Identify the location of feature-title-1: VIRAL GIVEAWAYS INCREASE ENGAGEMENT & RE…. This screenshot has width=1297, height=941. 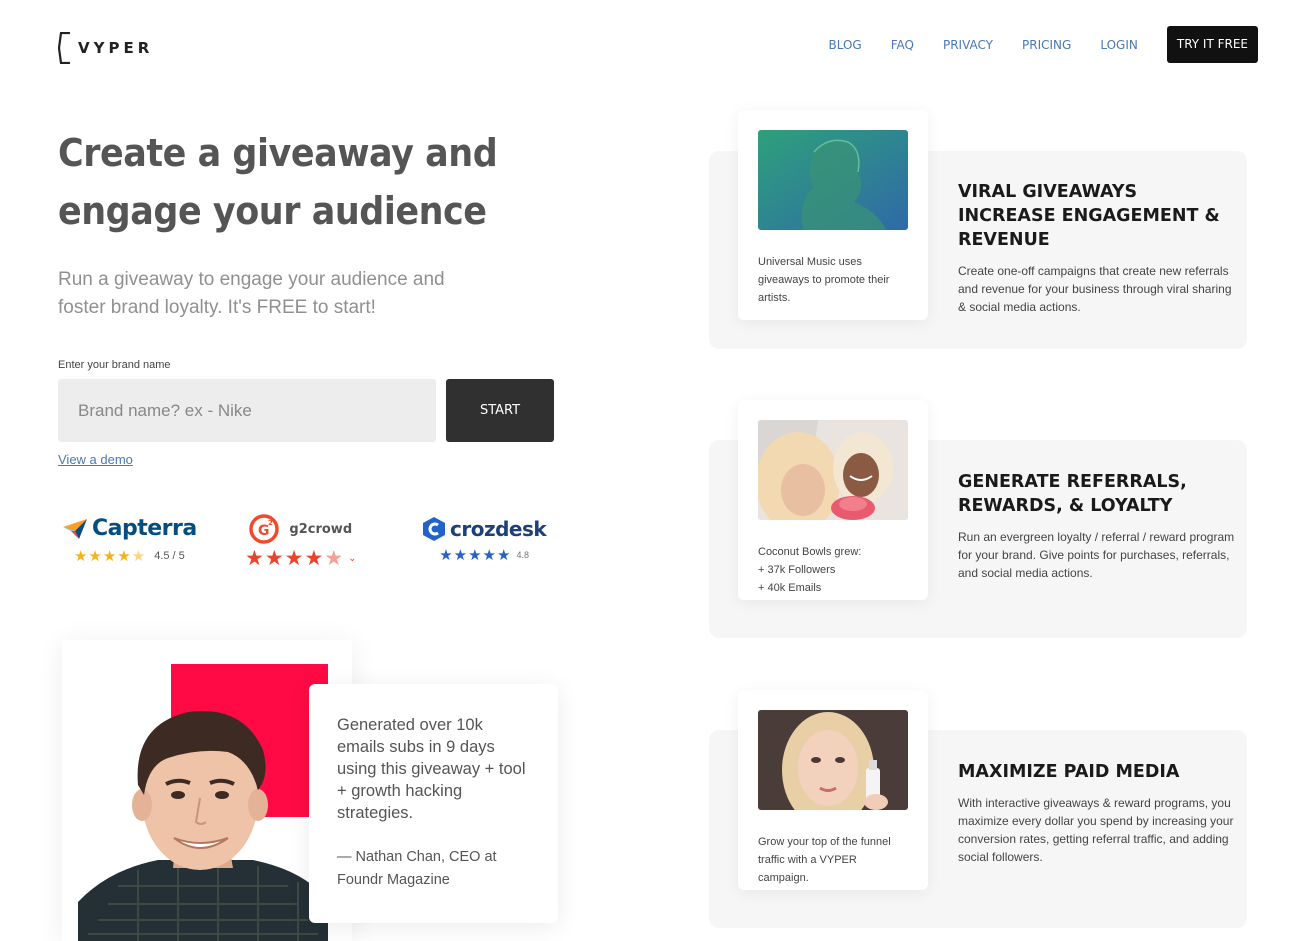
(1089, 216).